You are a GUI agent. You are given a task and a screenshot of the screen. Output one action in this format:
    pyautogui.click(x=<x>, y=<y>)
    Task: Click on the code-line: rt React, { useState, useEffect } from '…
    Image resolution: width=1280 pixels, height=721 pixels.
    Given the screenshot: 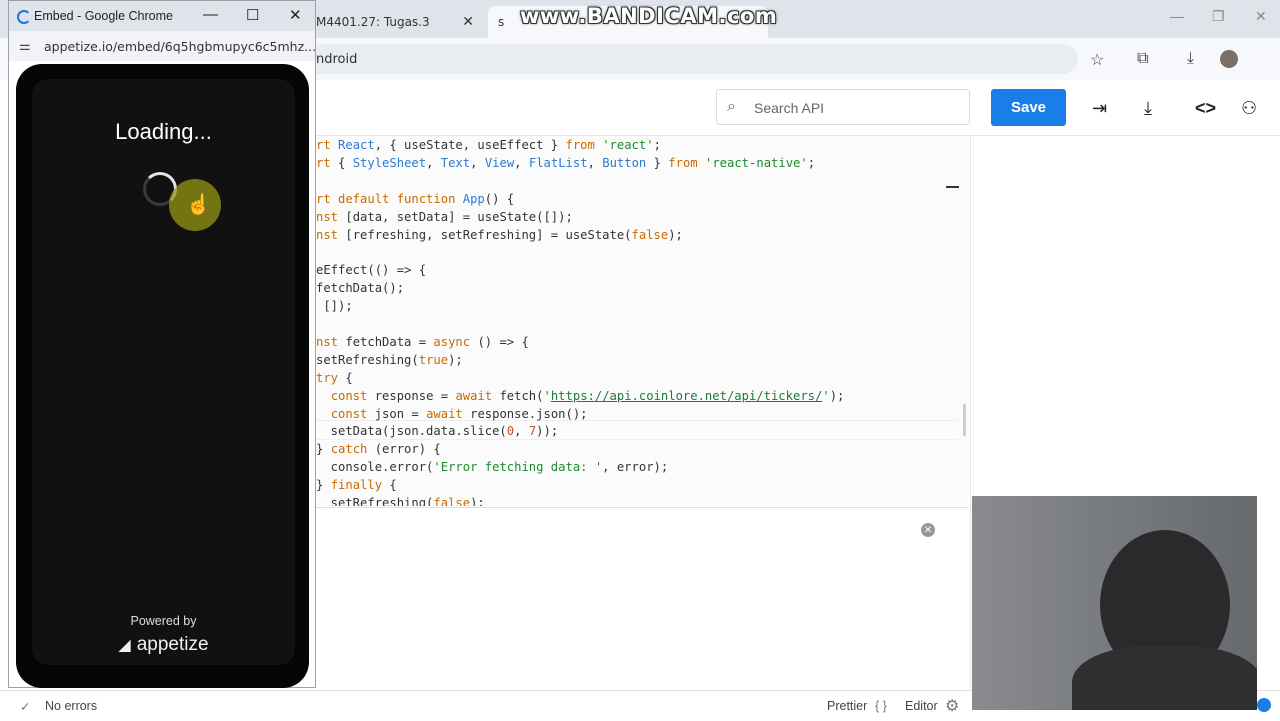 What is the action you would take?
    pyautogui.click(x=488, y=145)
    